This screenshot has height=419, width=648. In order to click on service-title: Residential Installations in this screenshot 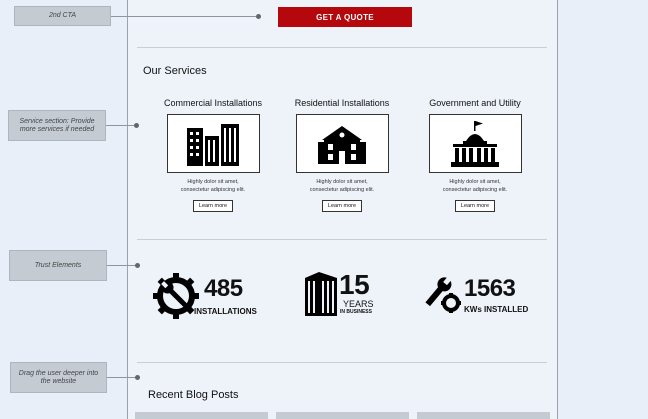, I will do `click(342, 103)`.